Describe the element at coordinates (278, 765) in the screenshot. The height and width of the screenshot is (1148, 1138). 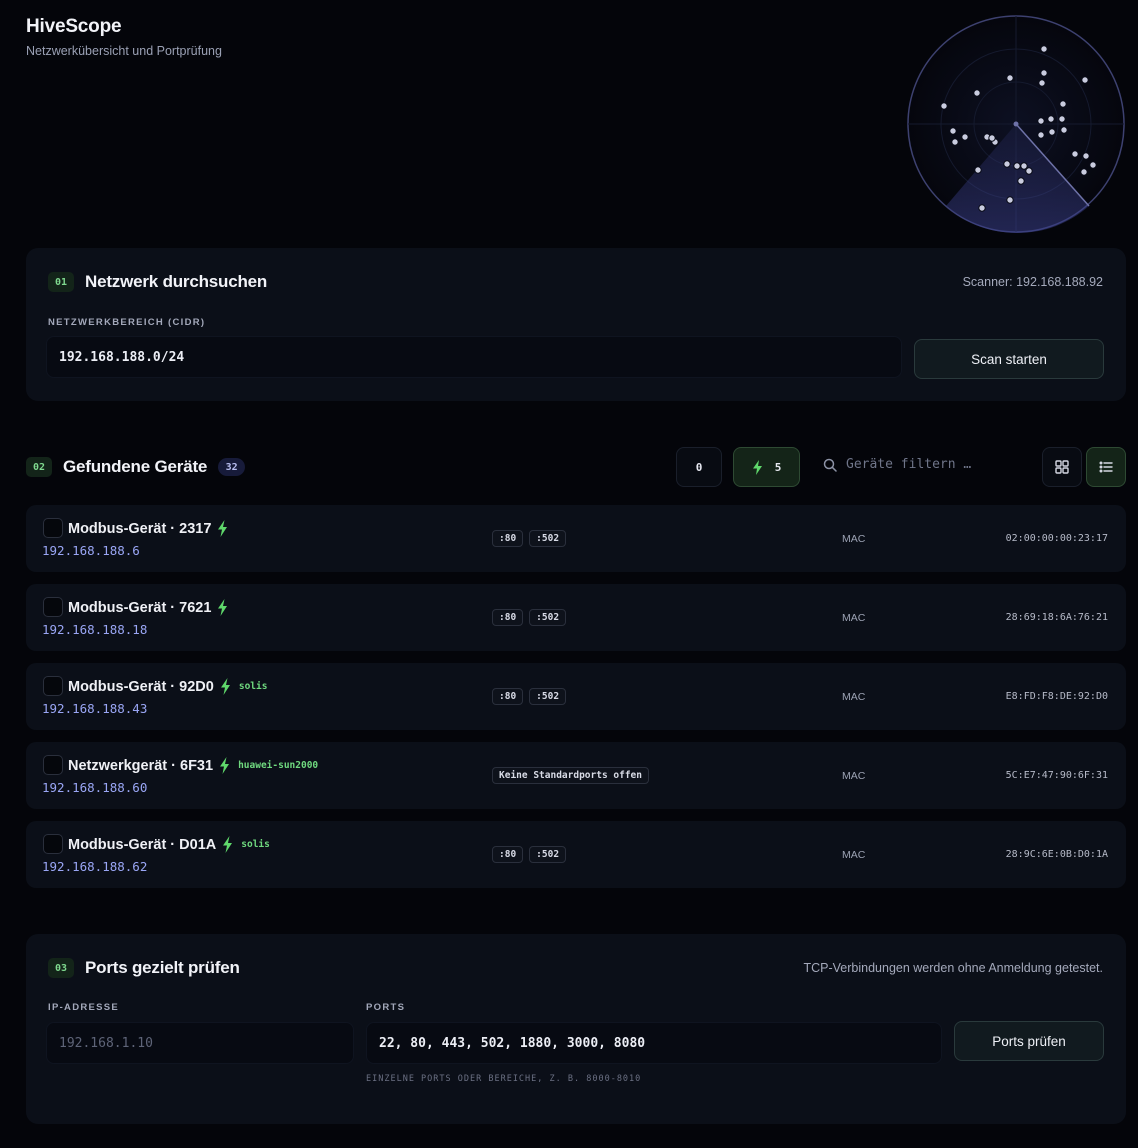
I see `device-tag: huawei-sun2000` at that location.